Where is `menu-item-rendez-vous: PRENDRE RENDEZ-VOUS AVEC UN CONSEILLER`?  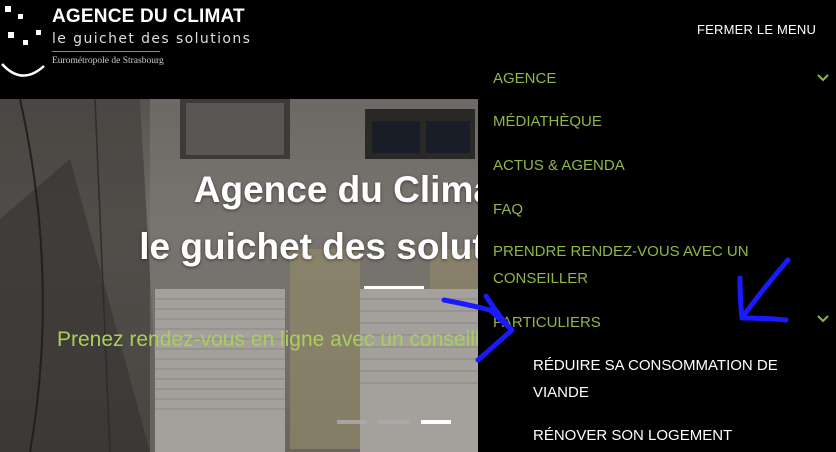 menu-item-rendez-vous: PRENDRE RENDEZ-VOUS AVEC UN CONSEILLER is located at coordinates (643, 265).